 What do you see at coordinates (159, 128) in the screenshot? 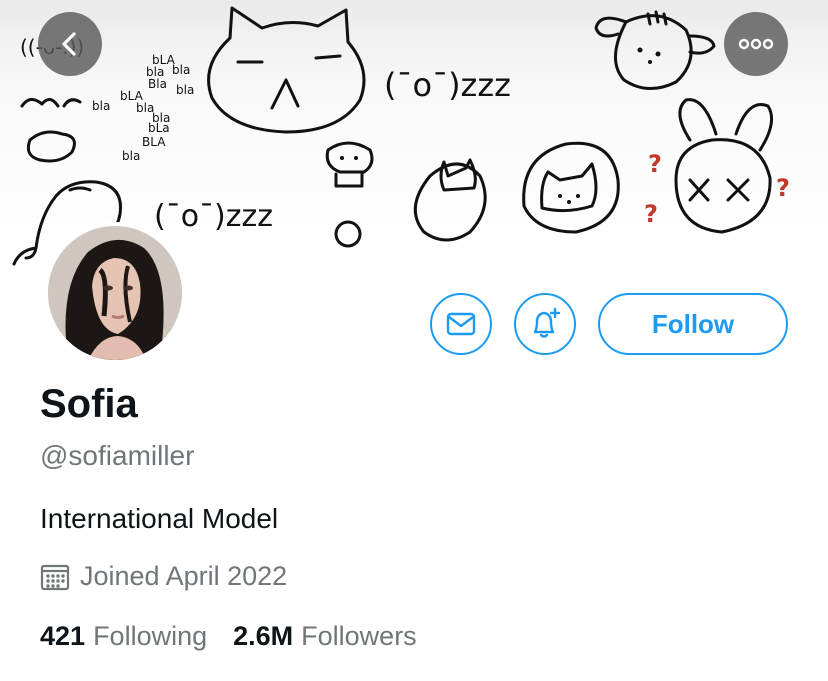
I see `bla-word: bLa` at bounding box center [159, 128].